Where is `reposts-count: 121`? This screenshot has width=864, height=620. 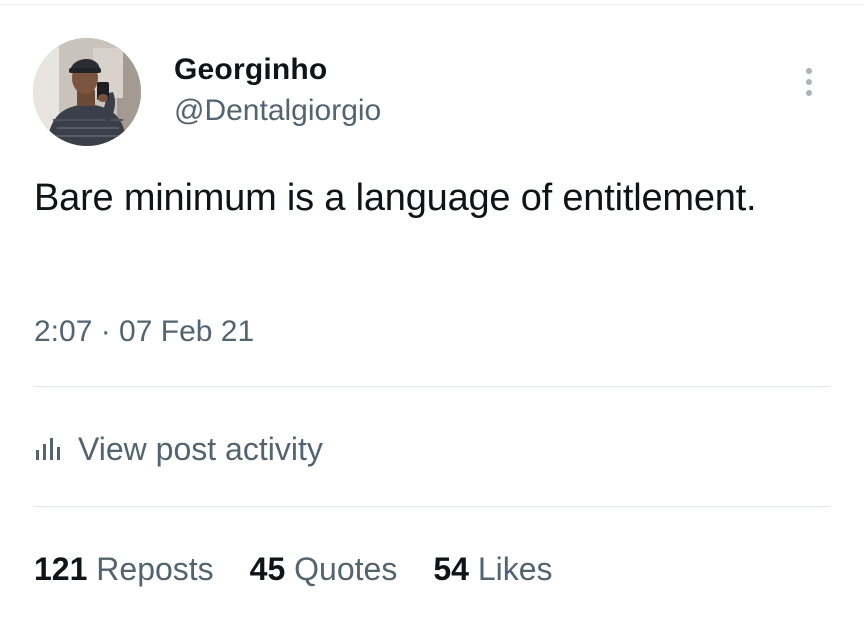 reposts-count: 121 is located at coordinates (65, 569).